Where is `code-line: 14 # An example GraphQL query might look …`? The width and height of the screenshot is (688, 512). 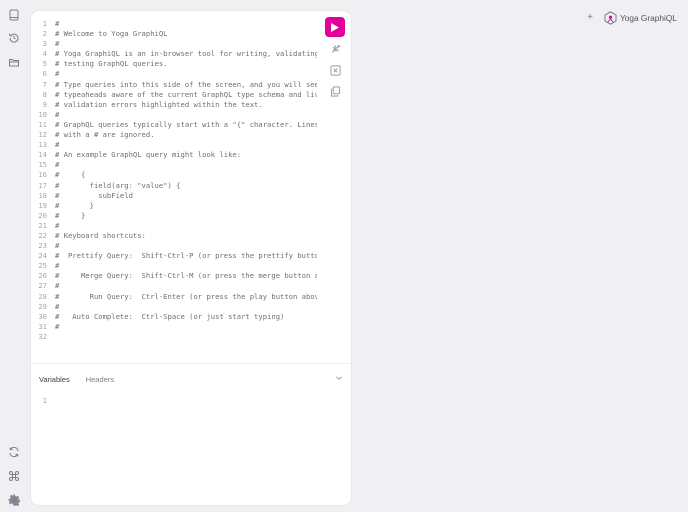 code-line: 14 # An example GraphQL query might look … is located at coordinates (176, 155).